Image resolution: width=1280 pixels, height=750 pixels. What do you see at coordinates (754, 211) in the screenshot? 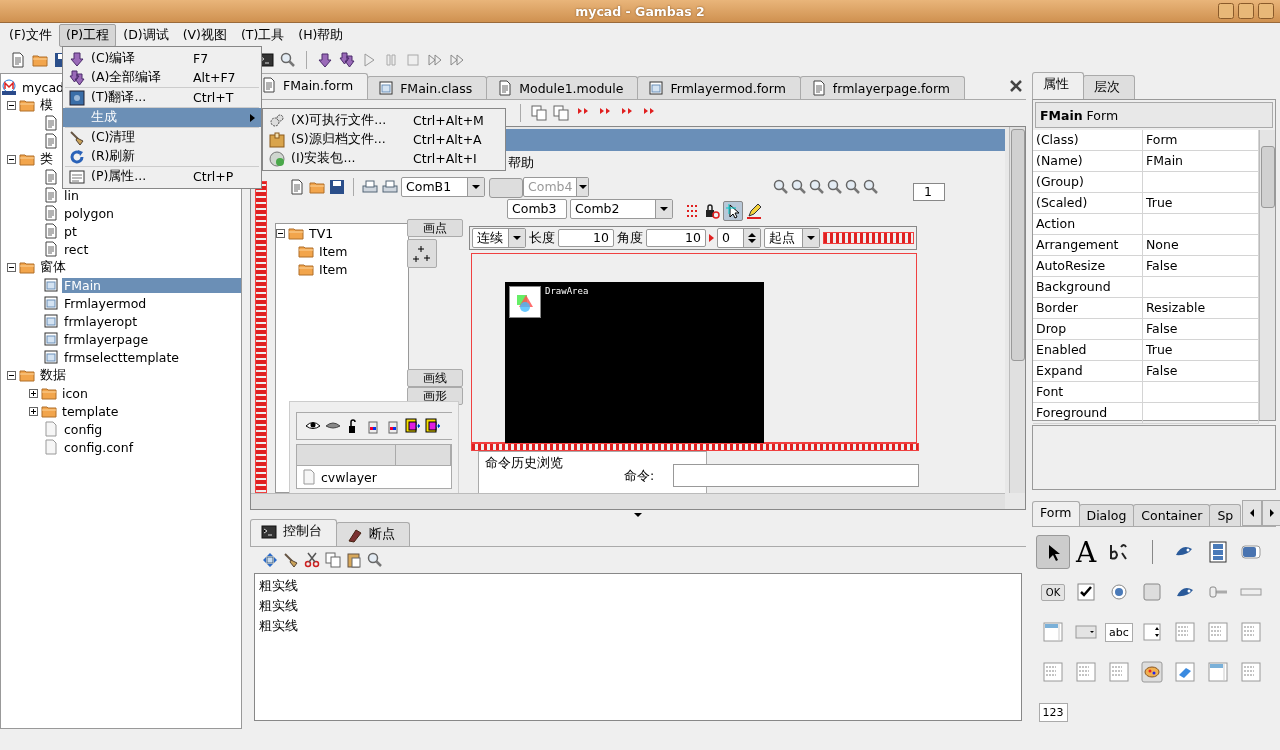
I see `pencil-icon` at bounding box center [754, 211].